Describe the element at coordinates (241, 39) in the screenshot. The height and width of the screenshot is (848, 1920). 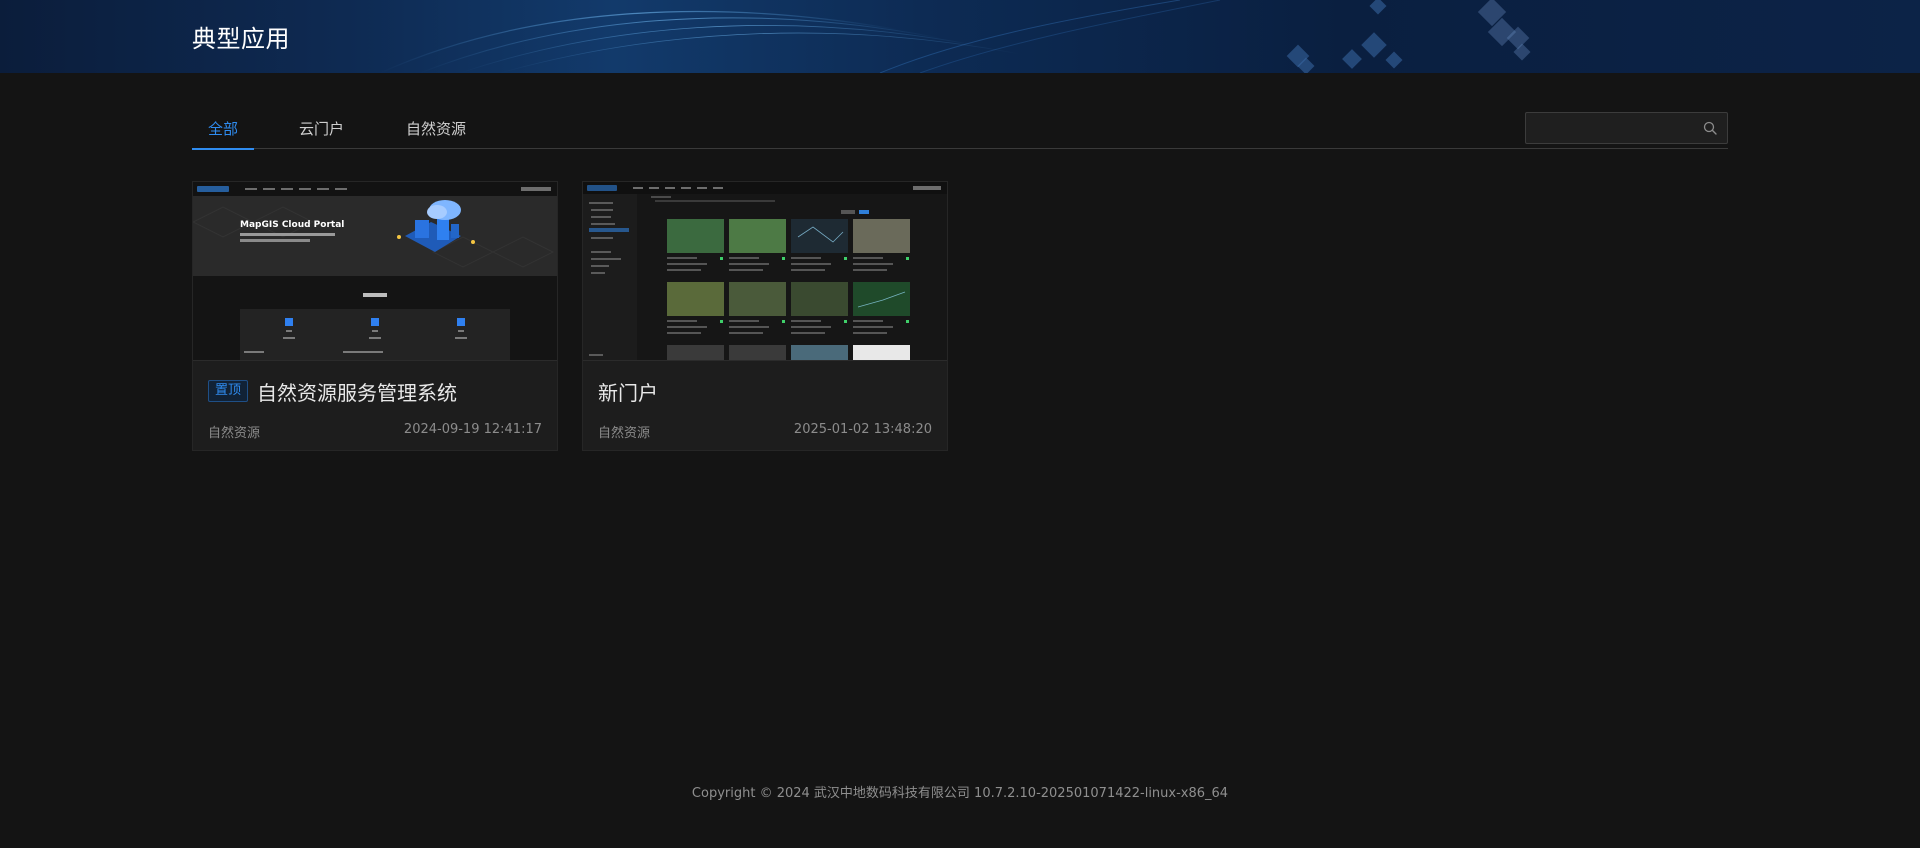
I see `page-title: 典型应用` at that location.